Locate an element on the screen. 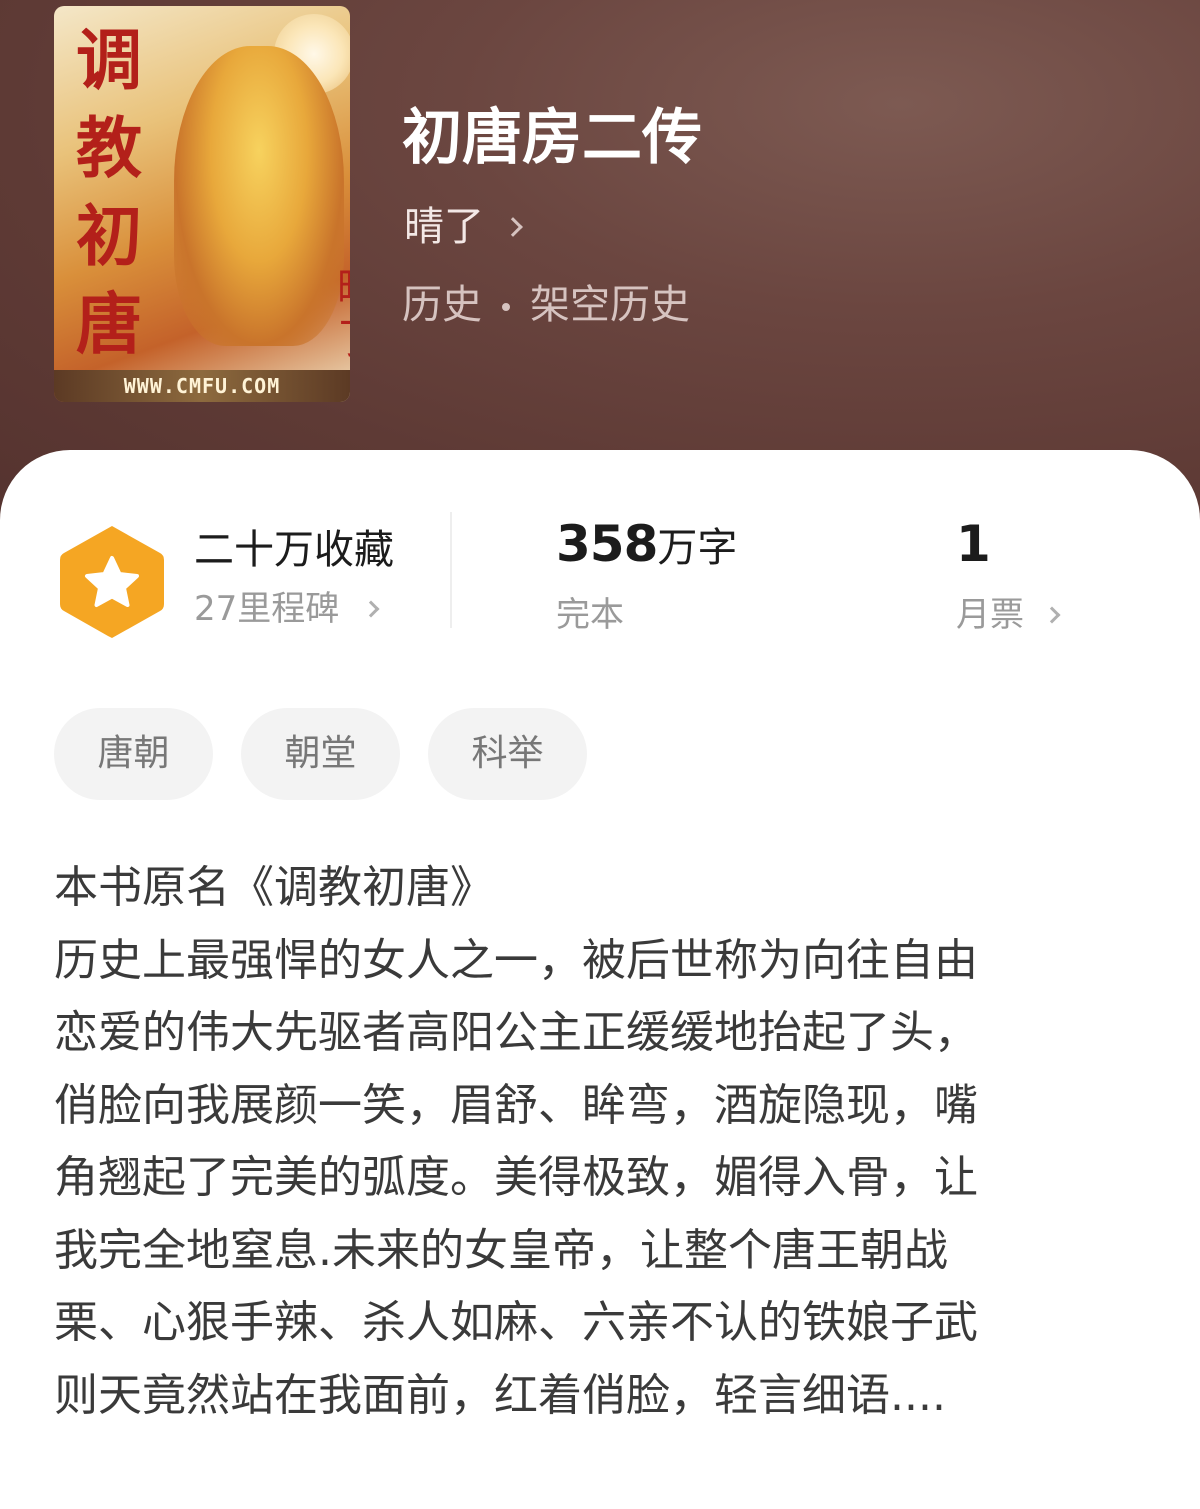 The width and height of the screenshot is (1200, 1509). author-link: 晴了 is located at coordinates (463, 227).